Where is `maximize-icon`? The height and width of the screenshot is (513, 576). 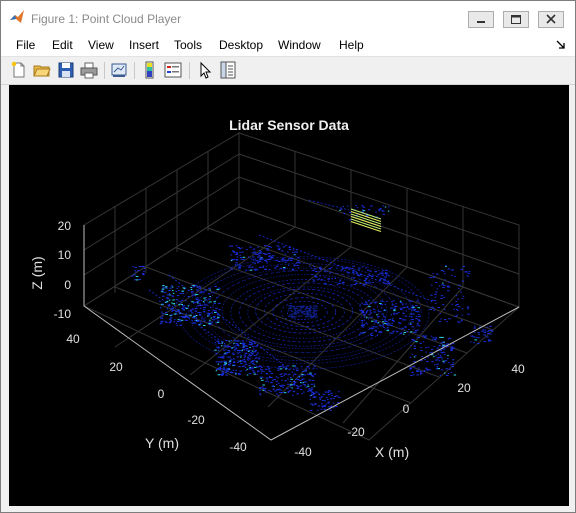 maximize-icon is located at coordinates (516, 19).